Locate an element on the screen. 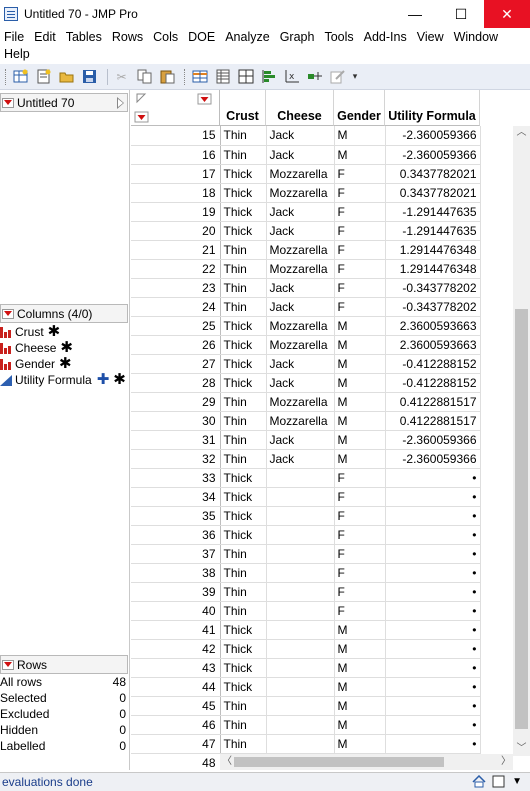  menu-analyze: Analyze is located at coordinates (248, 37).